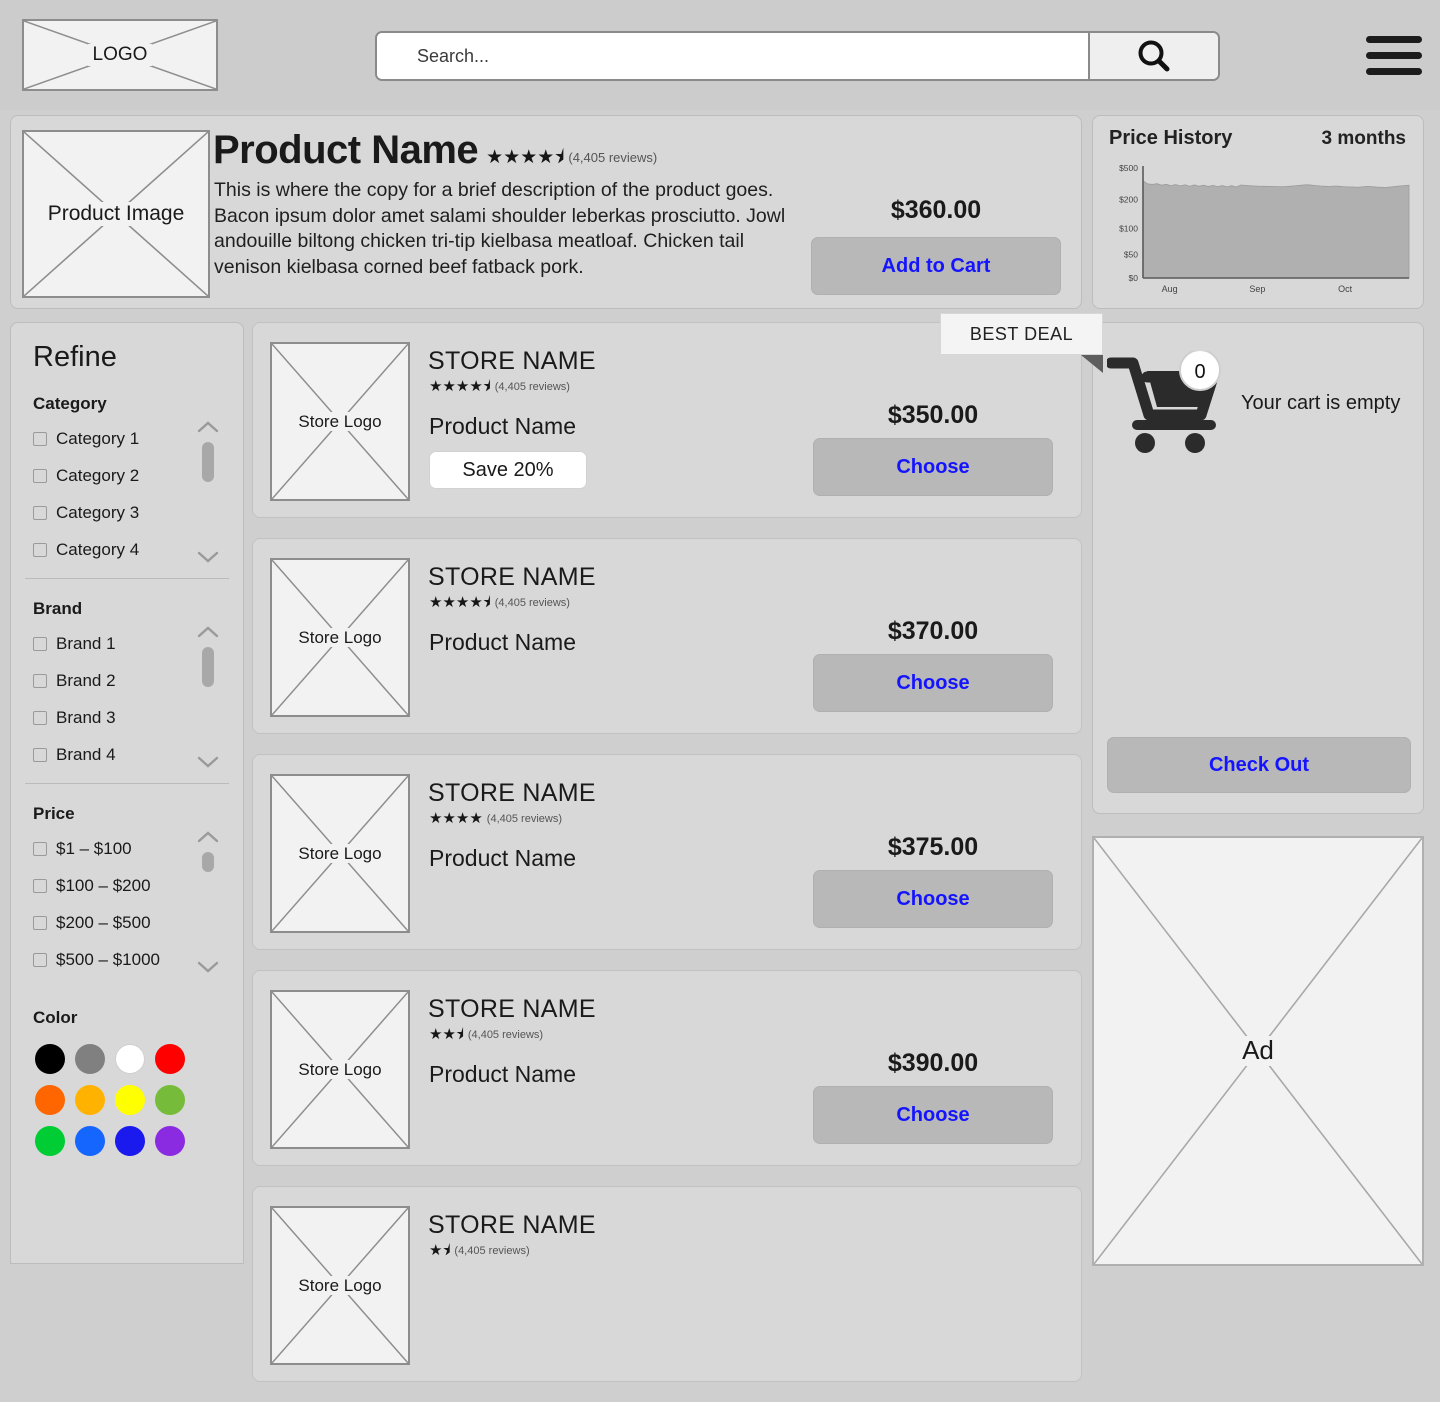  I want to click on product-price: $360.00, so click(936, 210).